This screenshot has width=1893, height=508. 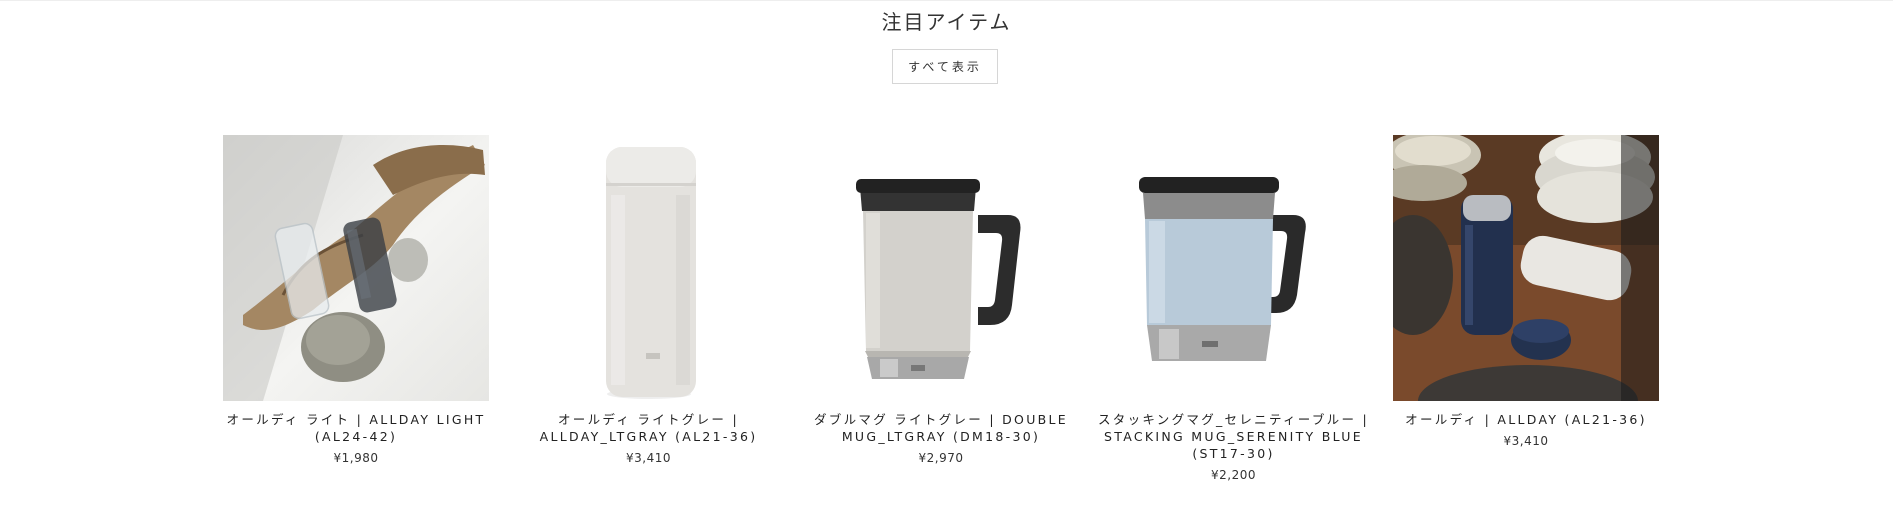 I want to click on product-name: オールディ | ALLDAY (AL21-36), so click(x=1526, y=419).